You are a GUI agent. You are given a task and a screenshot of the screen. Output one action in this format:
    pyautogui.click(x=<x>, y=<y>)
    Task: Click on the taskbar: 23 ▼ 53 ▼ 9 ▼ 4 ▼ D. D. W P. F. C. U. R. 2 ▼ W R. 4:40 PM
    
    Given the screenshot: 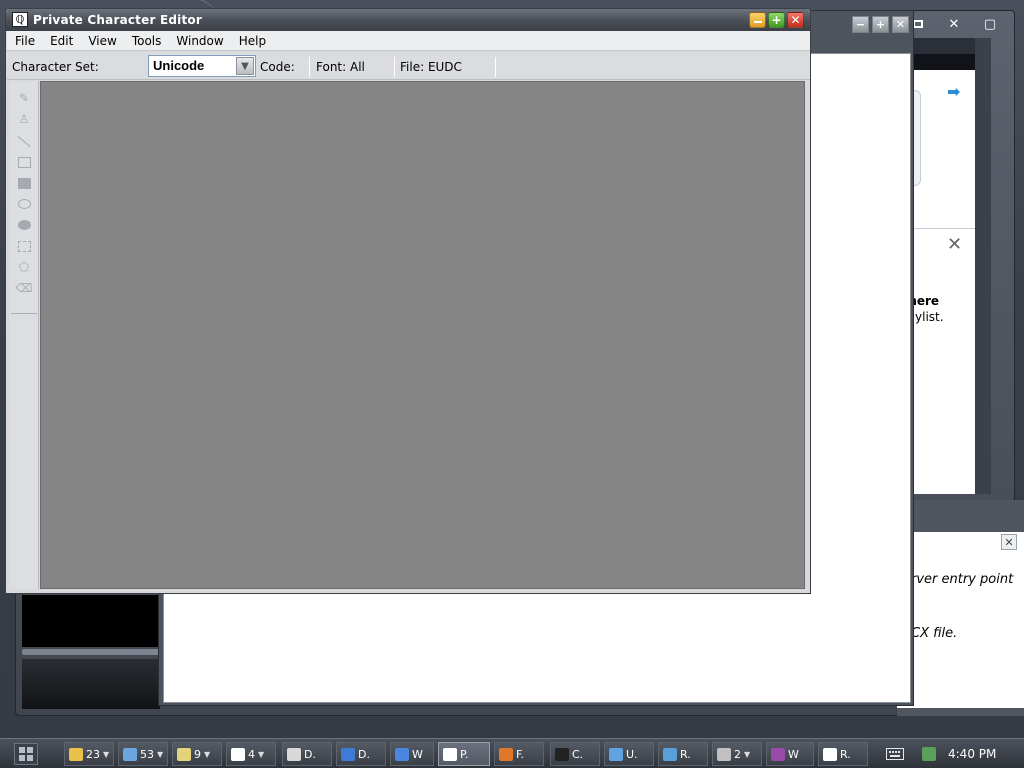 What is the action you would take?
    pyautogui.click(x=512, y=753)
    